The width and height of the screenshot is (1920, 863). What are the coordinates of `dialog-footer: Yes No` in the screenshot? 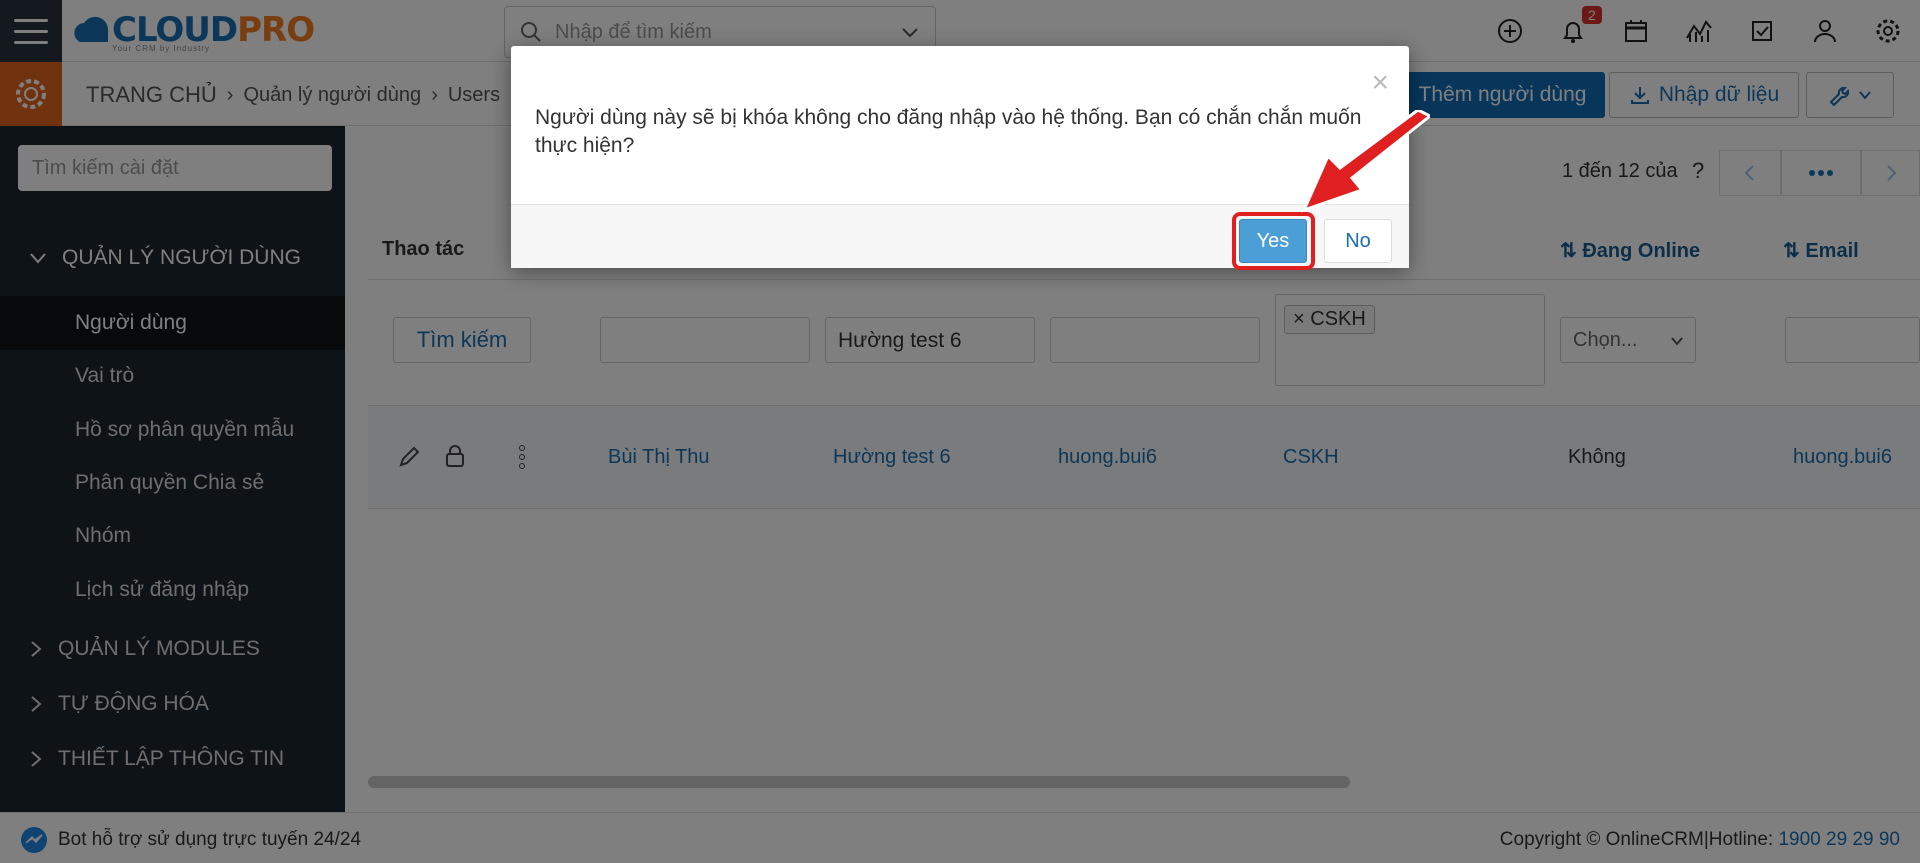 It's located at (960, 237).